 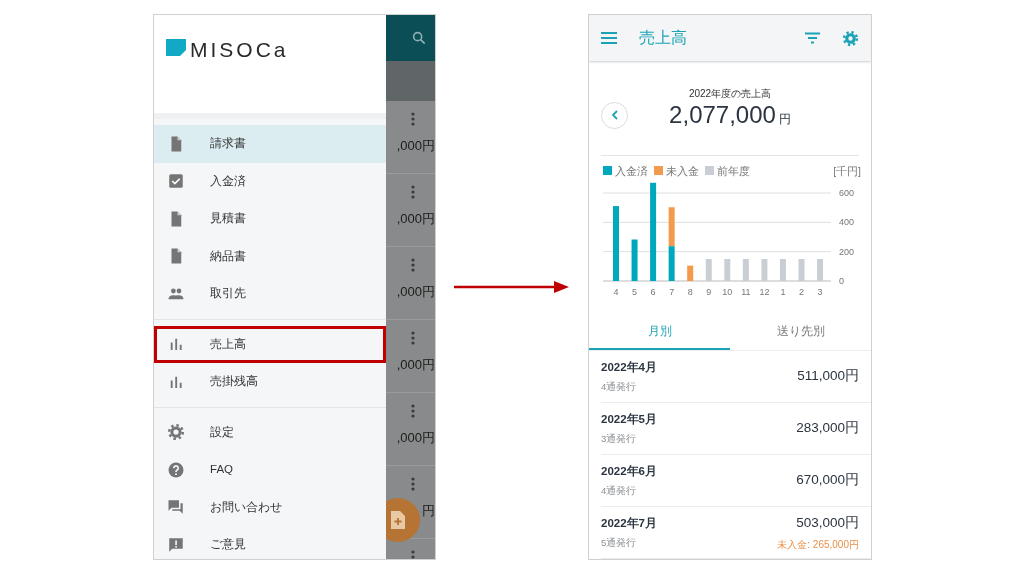 What do you see at coordinates (827, 428) in the screenshot?
I see `amount-text: 283,000円` at bounding box center [827, 428].